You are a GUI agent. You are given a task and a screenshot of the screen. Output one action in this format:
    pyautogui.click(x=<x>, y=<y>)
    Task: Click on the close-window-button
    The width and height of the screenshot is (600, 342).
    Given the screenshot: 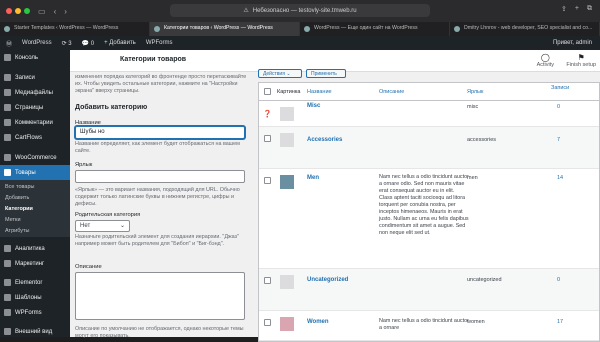 What is the action you would take?
    pyautogui.click(x=9, y=11)
    